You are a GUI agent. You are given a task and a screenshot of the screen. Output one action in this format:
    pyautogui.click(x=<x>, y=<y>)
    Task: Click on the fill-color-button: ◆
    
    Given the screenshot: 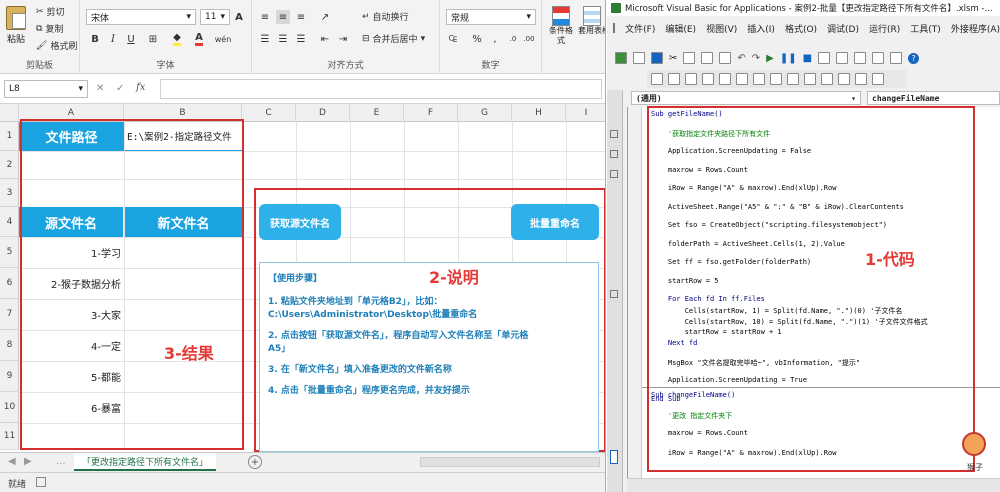 What is the action you would take?
    pyautogui.click(x=177, y=39)
    